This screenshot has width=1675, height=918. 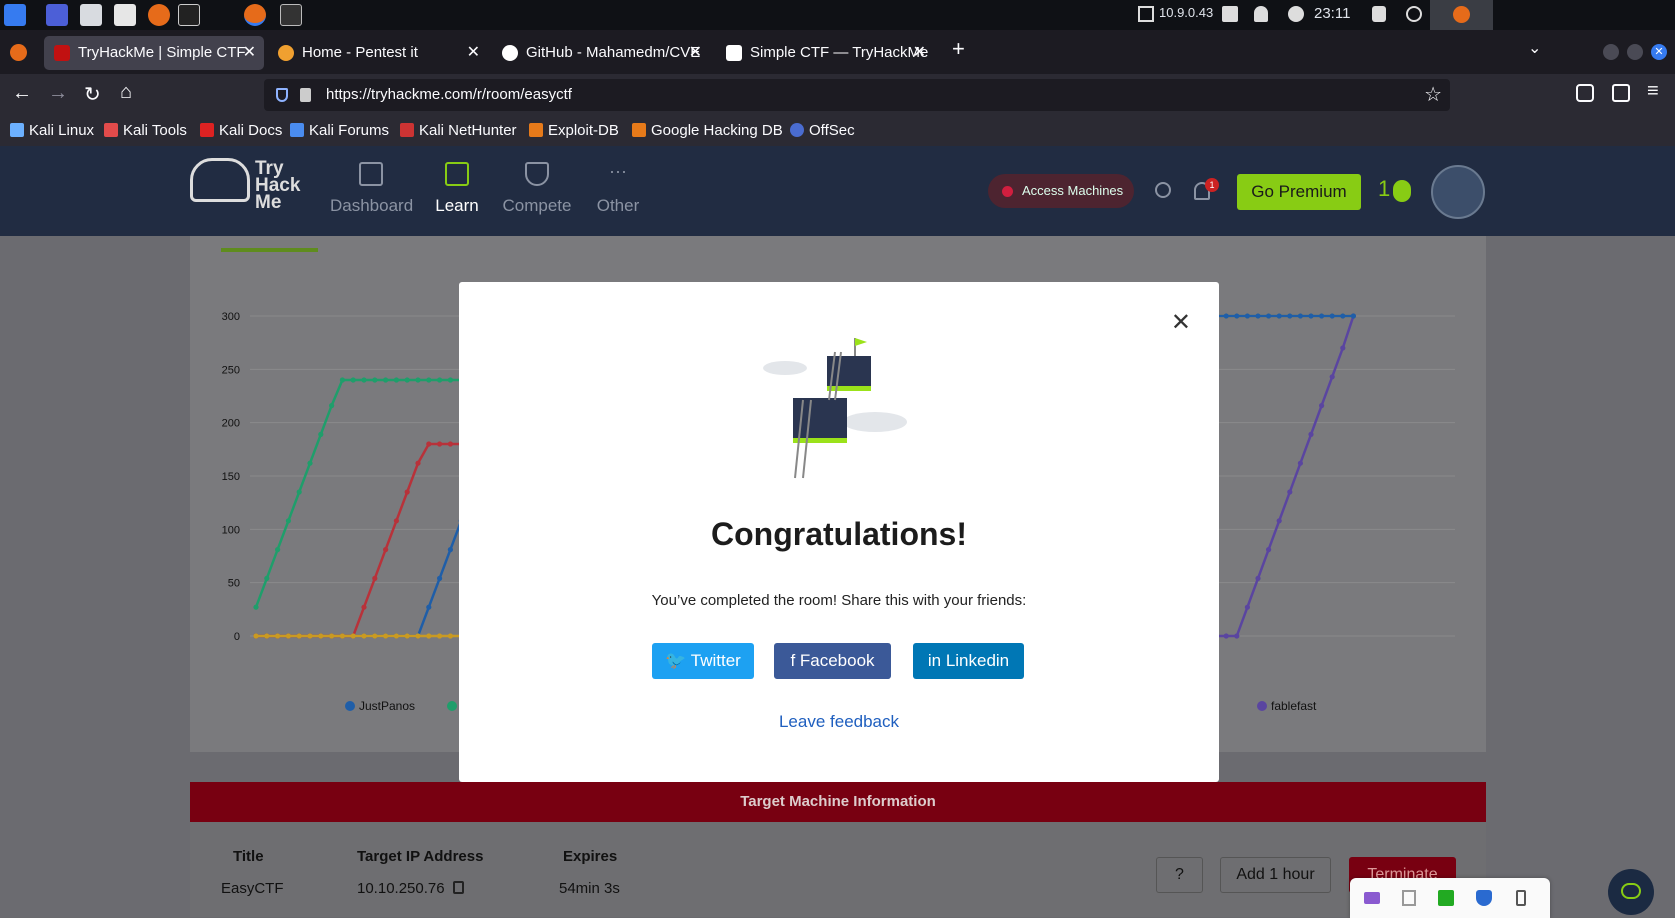 What do you see at coordinates (22, 93) in the screenshot?
I see `back-icon: ←` at bounding box center [22, 93].